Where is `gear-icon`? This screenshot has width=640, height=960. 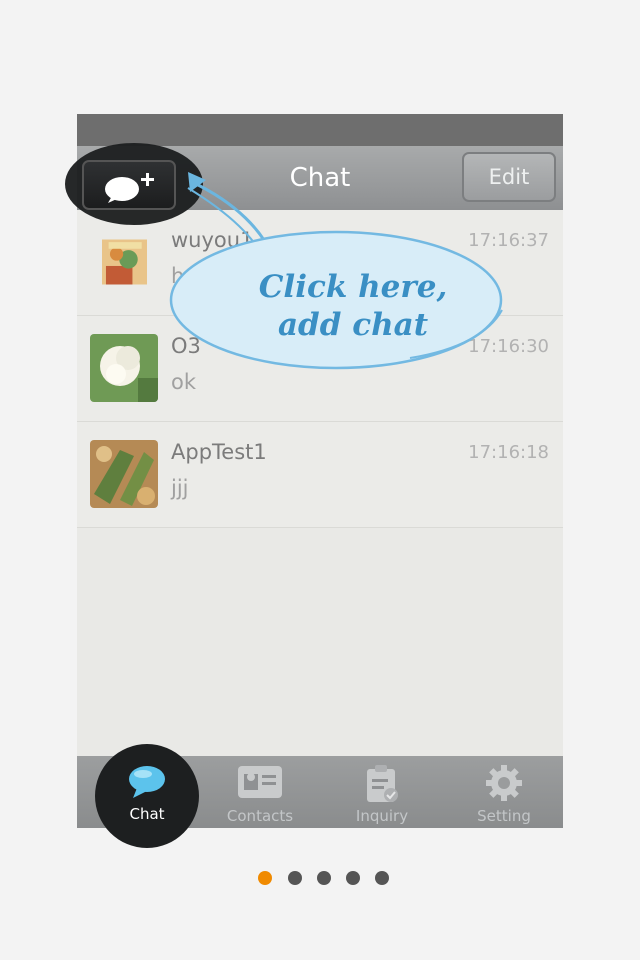
gear-icon is located at coordinates (504, 783).